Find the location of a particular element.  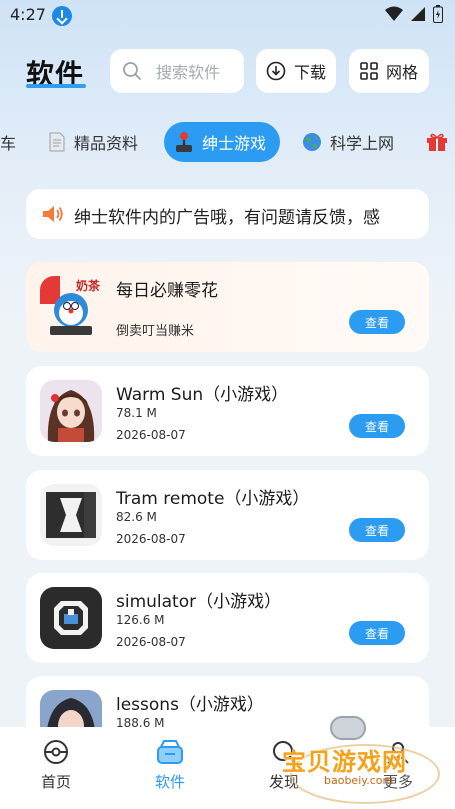

app-icon-text: 奶茶 is located at coordinates (87, 286).